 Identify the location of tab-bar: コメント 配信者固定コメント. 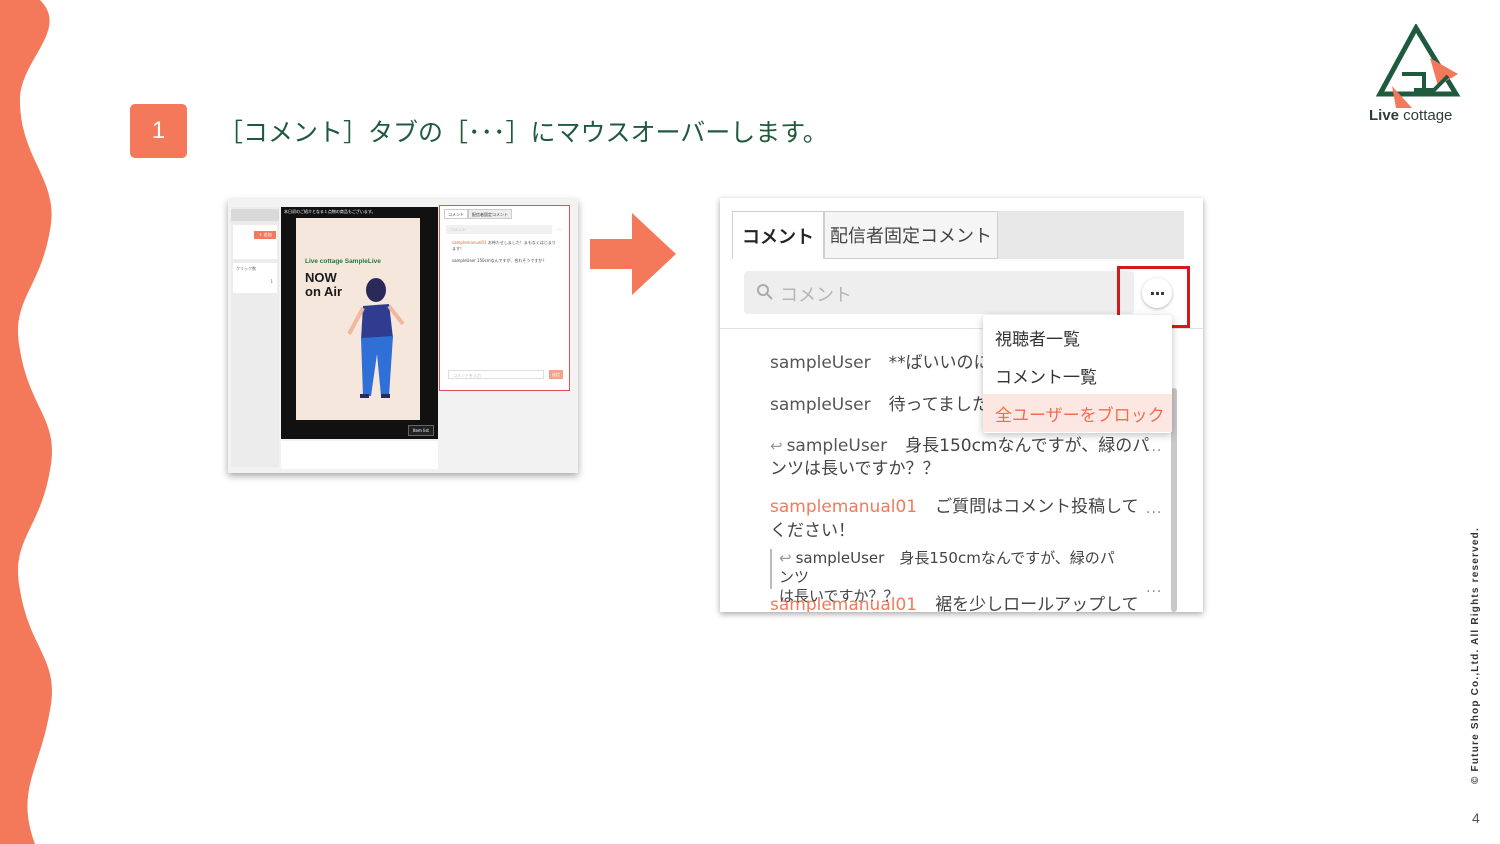
(958, 235).